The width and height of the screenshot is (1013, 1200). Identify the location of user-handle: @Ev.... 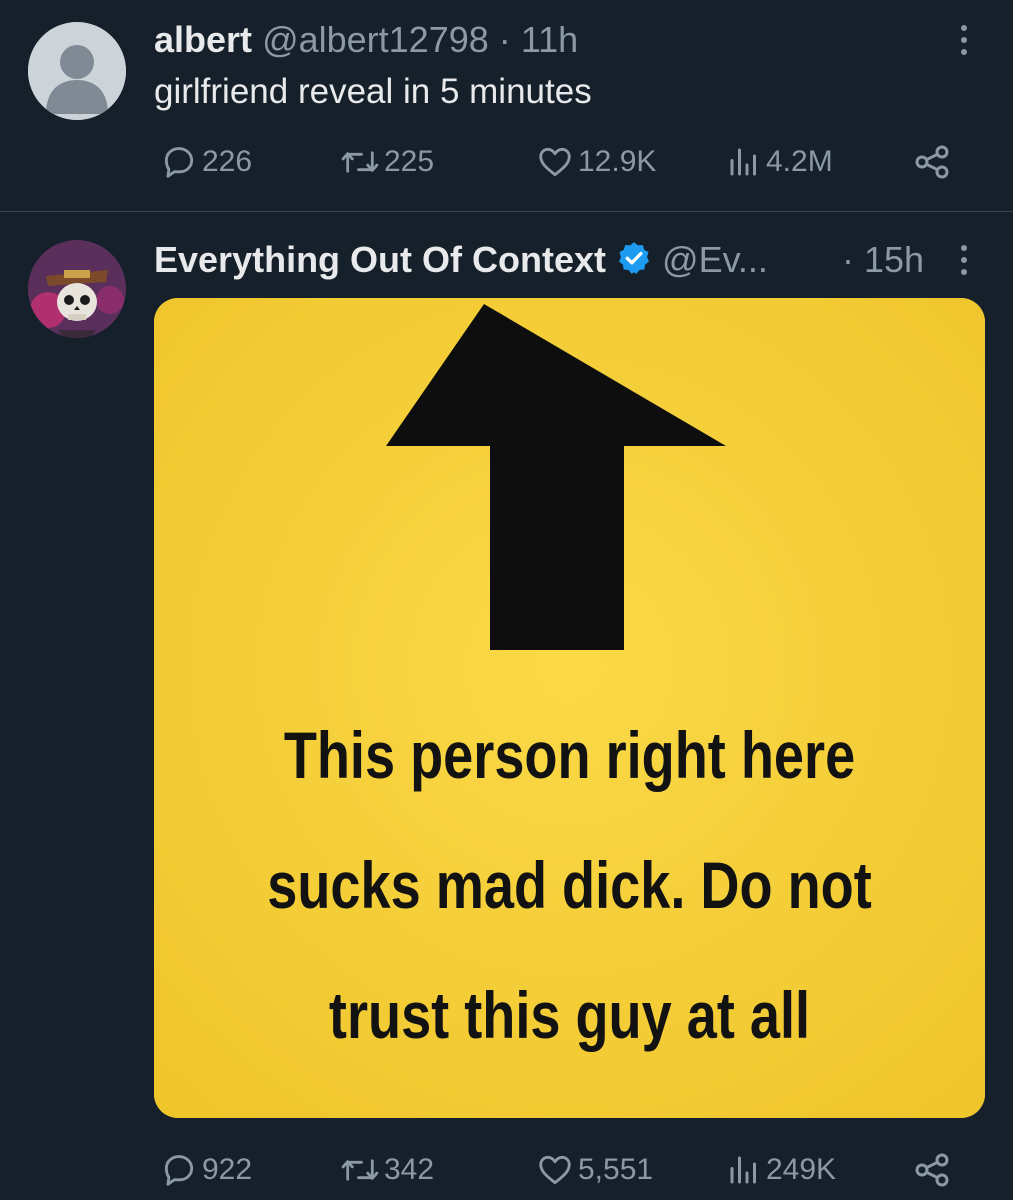
(715, 259).